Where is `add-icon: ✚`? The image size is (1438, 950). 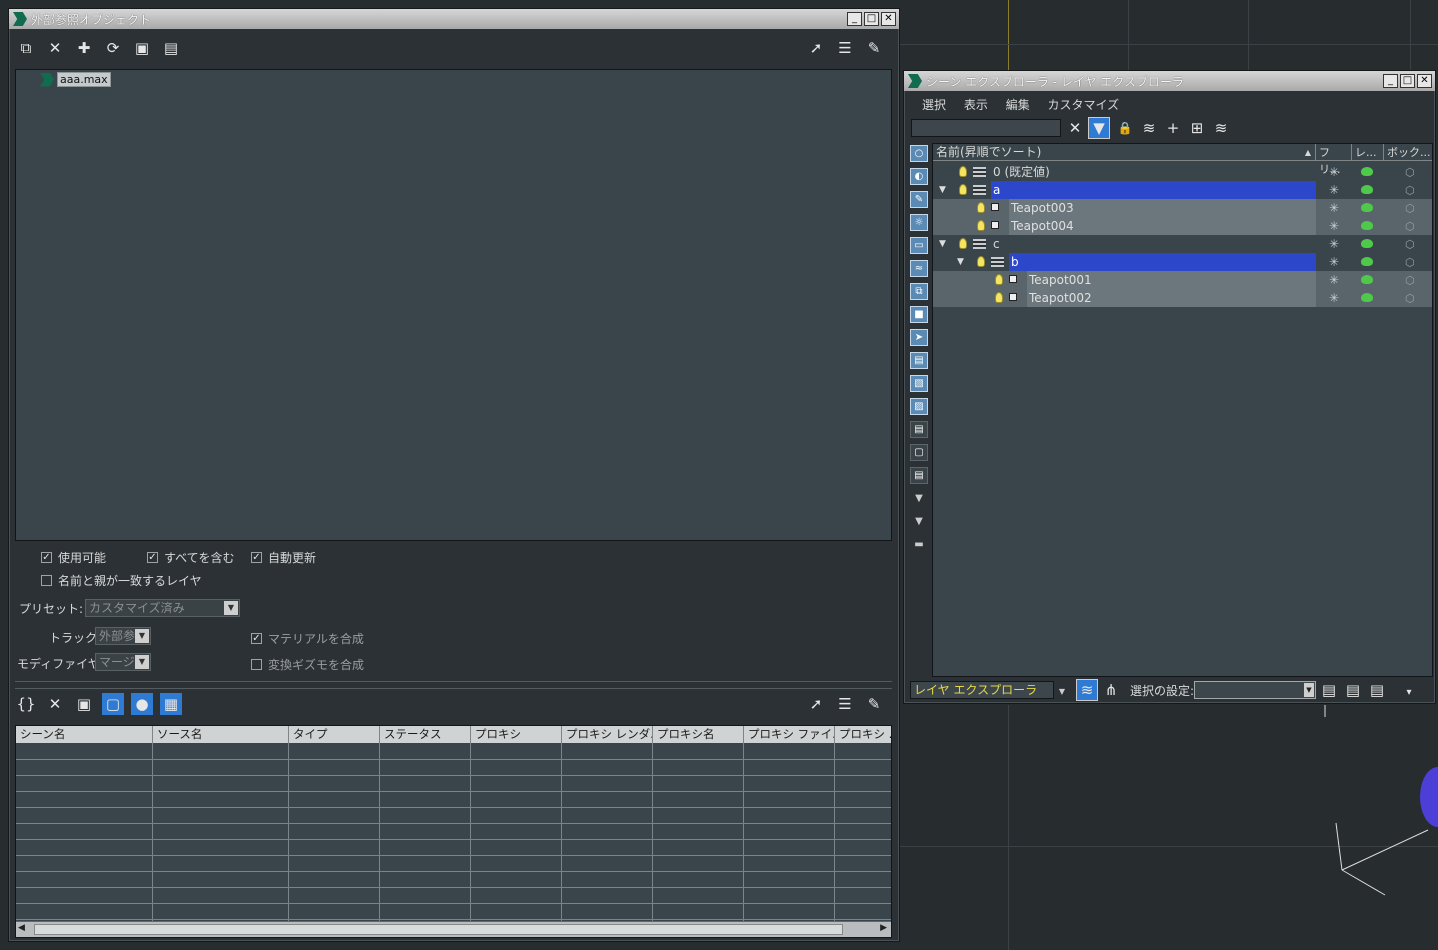
add-icon: ✚ is located at coordinates (84, 48).